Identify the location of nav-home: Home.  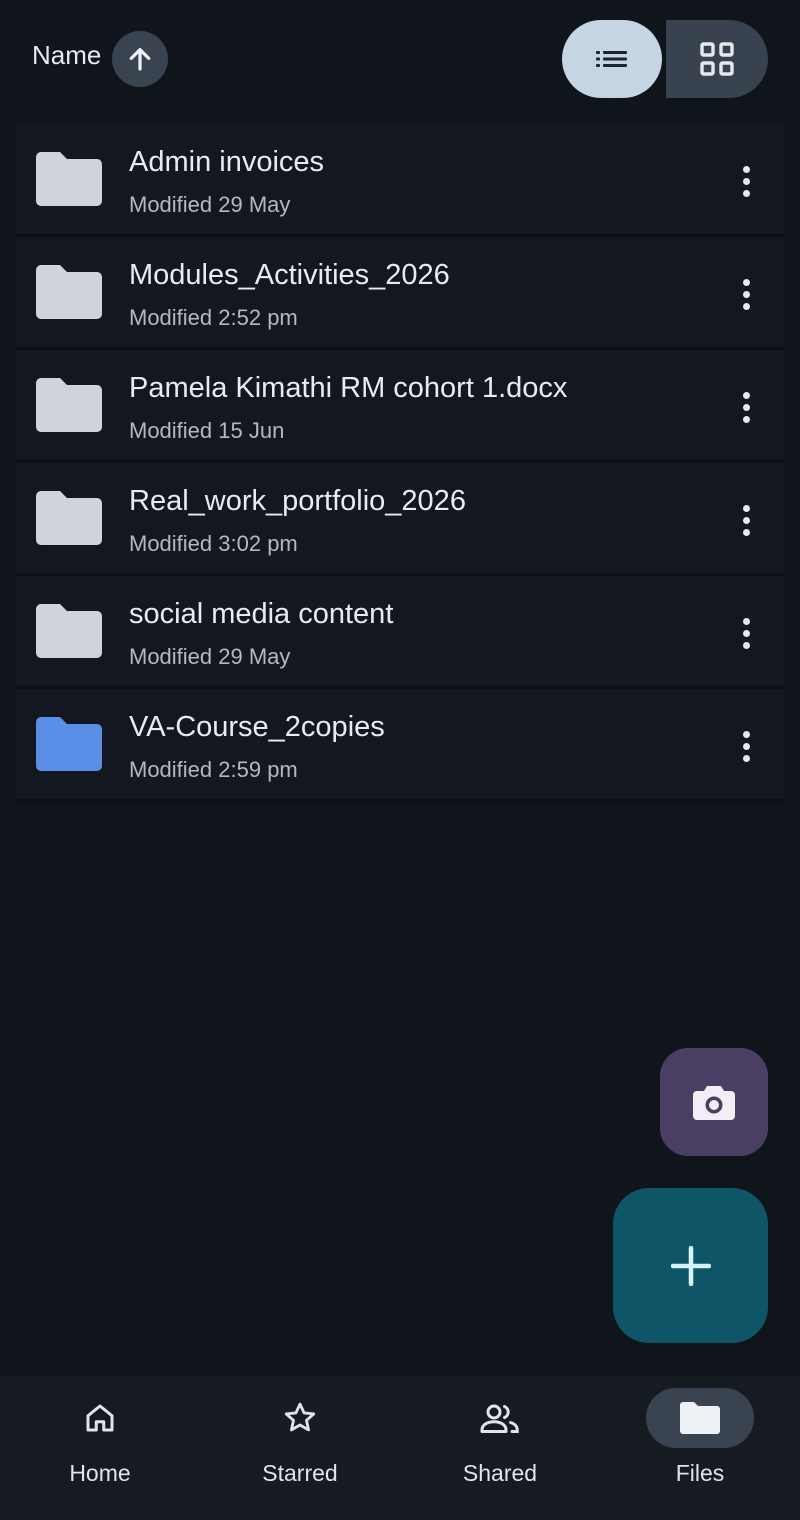
(100, 1448).